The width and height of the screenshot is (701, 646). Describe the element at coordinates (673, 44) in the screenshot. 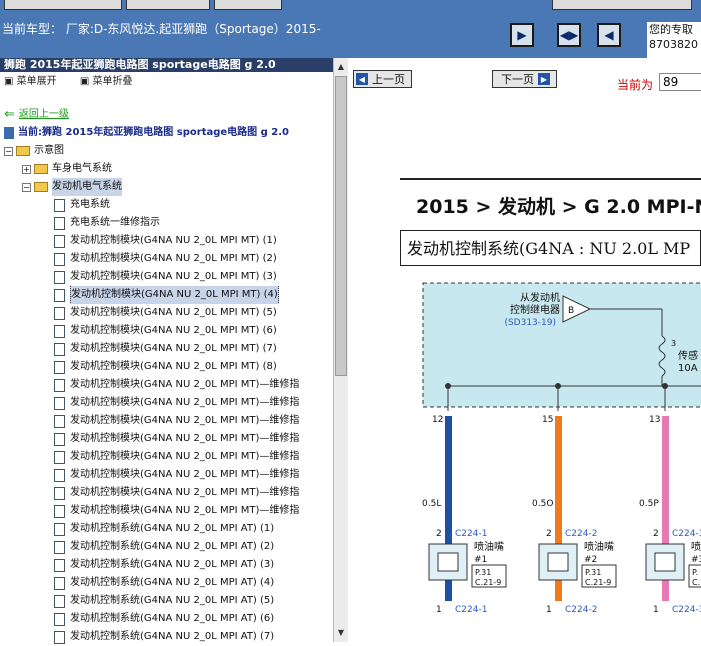

I see `account-number: 8703820` at that location.